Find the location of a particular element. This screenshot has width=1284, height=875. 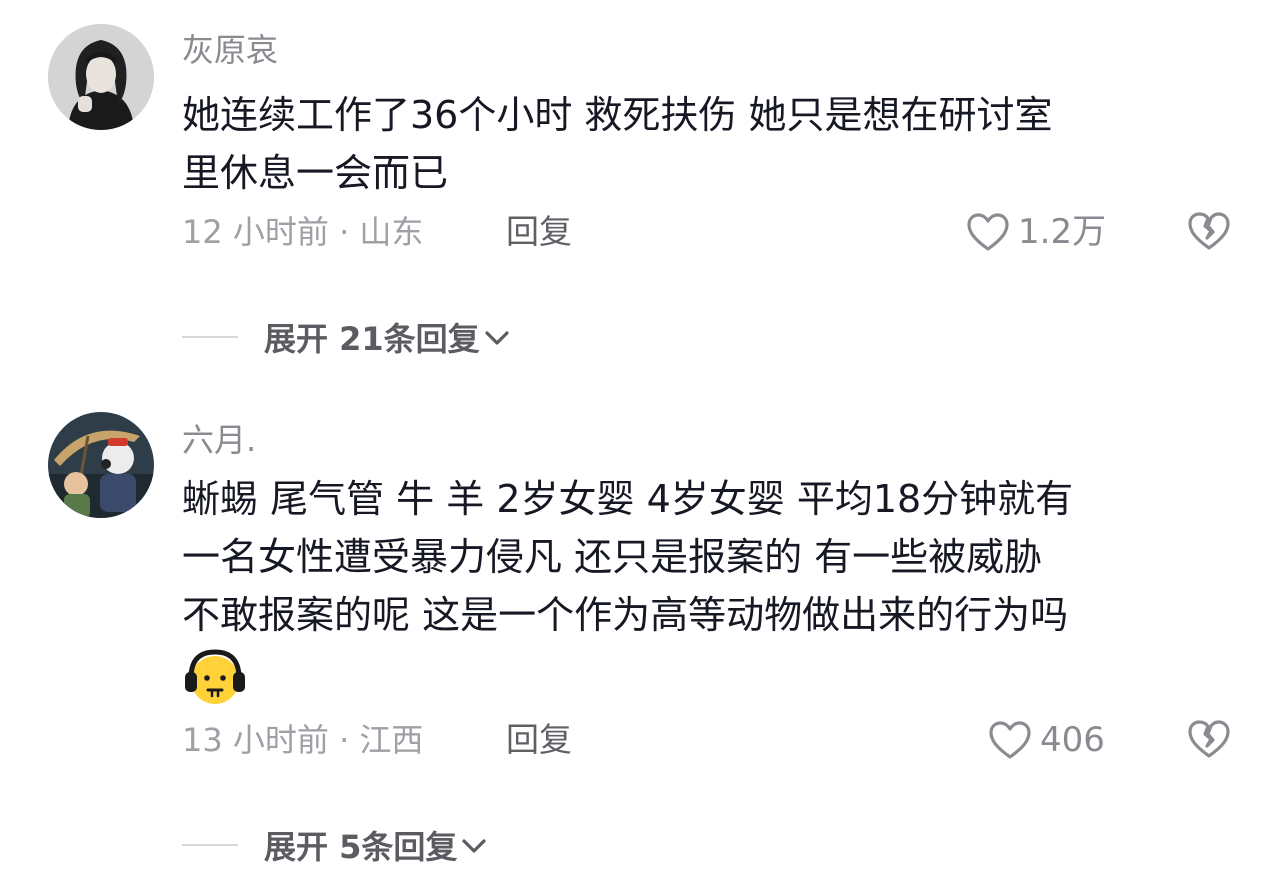

comment-text: 她连续工作了36个小时 救死扶伤 她只是想在研讨室 里休息一会而已 is located at coordinates (717, 144).